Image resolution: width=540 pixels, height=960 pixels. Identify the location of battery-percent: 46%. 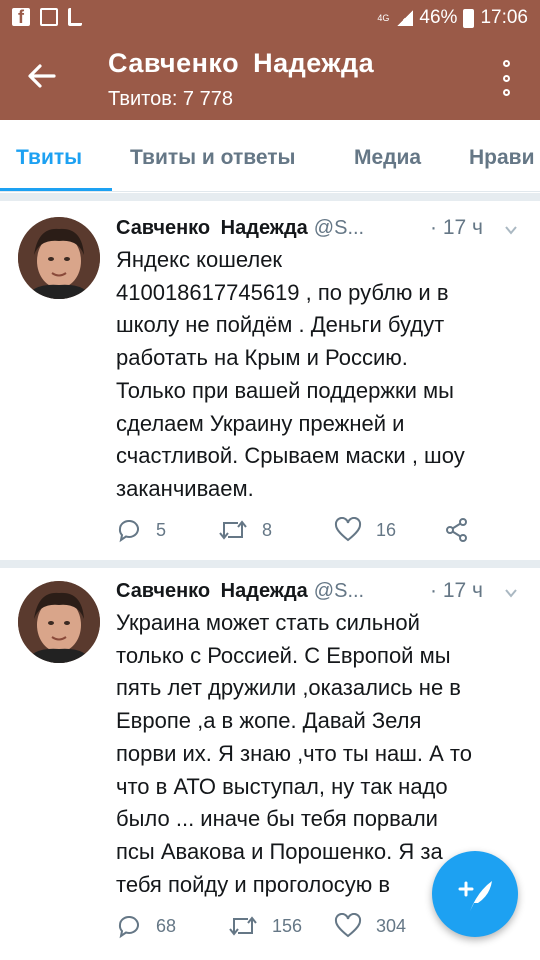
(438, 17).